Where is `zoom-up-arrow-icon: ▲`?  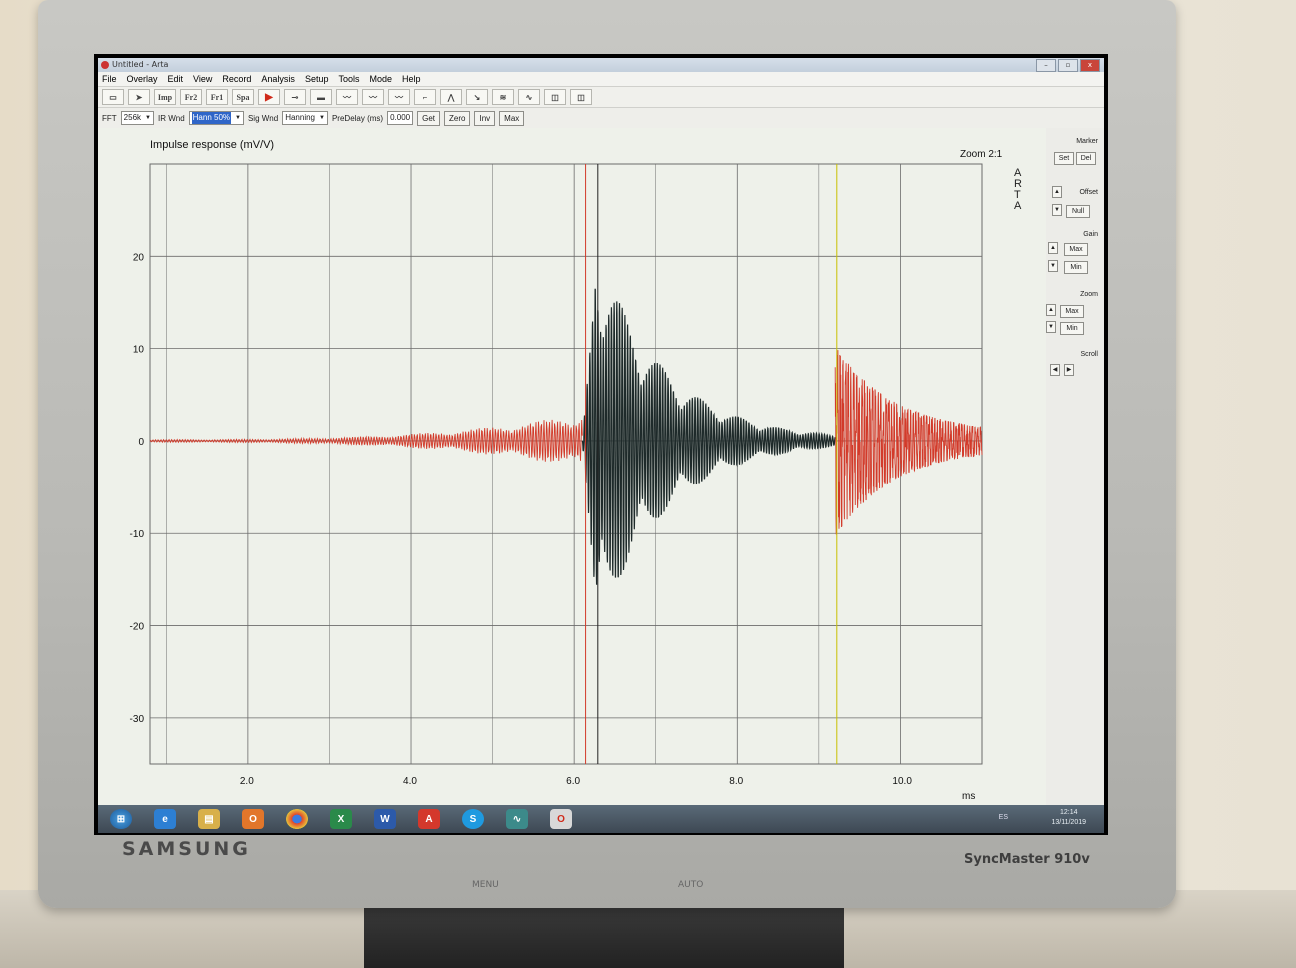
zoom-up-arrow-icon: ▲ is located at coordinates (1051, 310).